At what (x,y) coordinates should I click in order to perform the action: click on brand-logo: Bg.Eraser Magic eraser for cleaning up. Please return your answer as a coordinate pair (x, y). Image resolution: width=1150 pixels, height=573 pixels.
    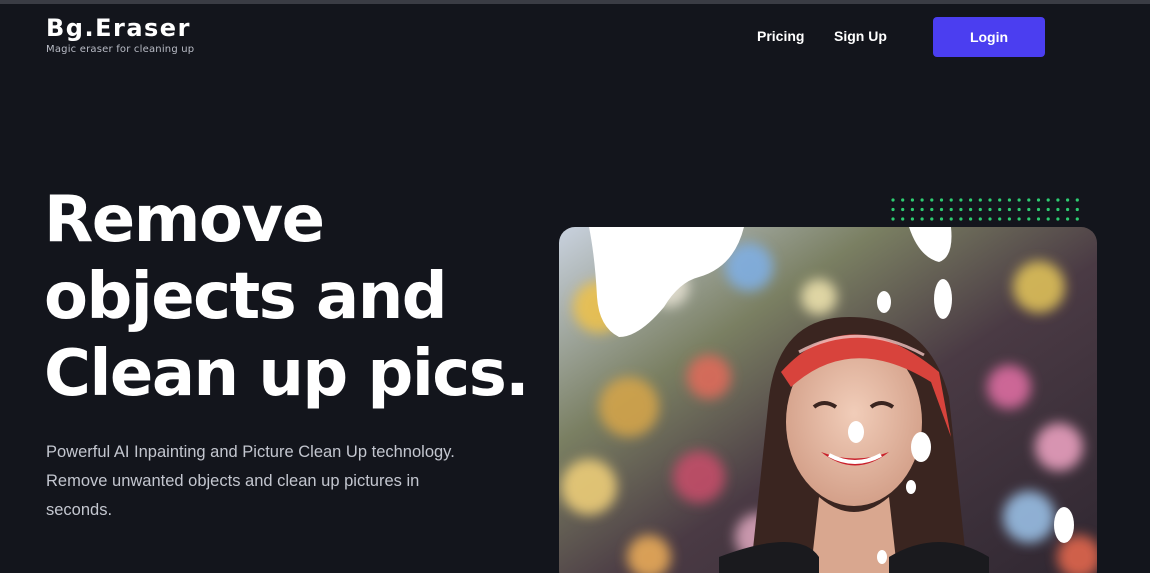
    Looking at the image, I should click on (120, 34).